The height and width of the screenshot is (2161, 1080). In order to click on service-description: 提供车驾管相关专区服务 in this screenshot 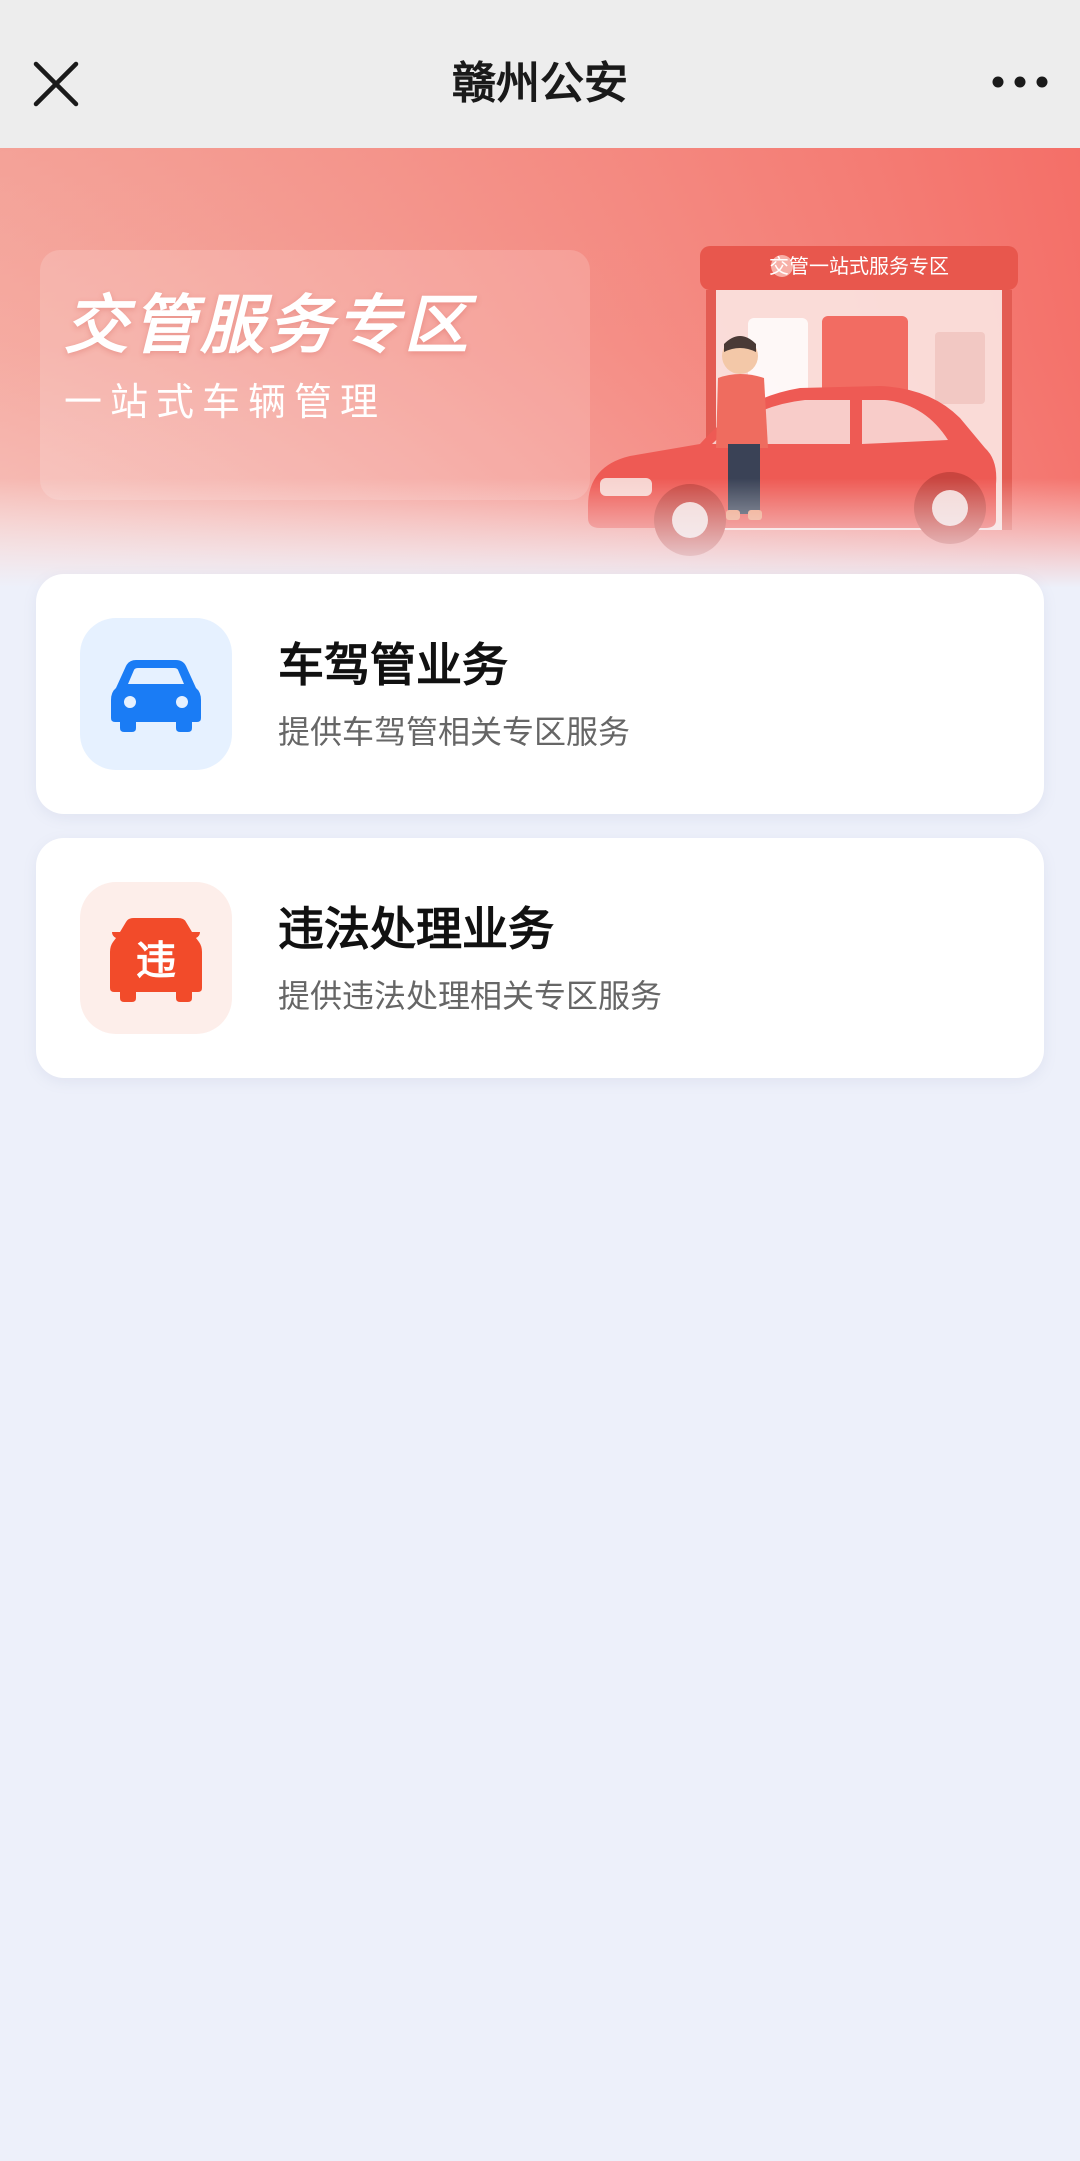, I will do `click(454, 732)`.